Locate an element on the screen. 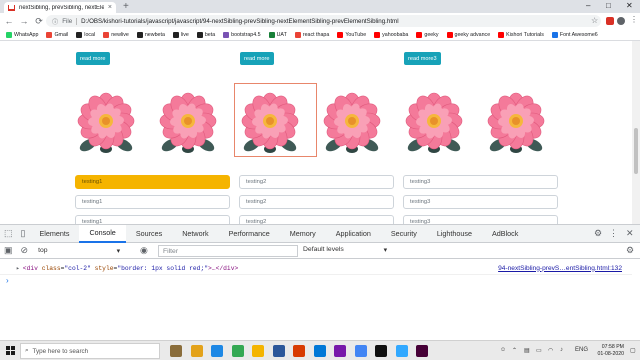  browser-tab: nextSibling, prevSibling, nextEle × is located at coordinates (60, 7).